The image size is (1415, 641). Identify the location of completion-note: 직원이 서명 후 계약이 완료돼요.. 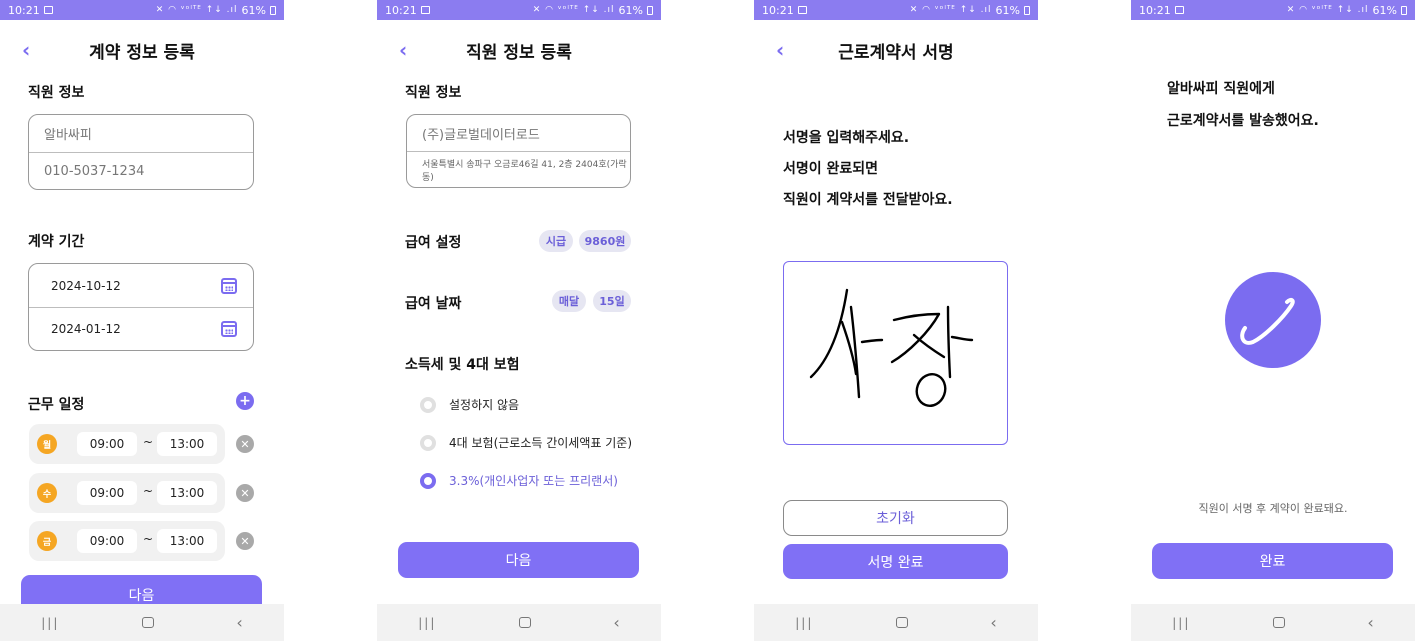
(1273, 508).